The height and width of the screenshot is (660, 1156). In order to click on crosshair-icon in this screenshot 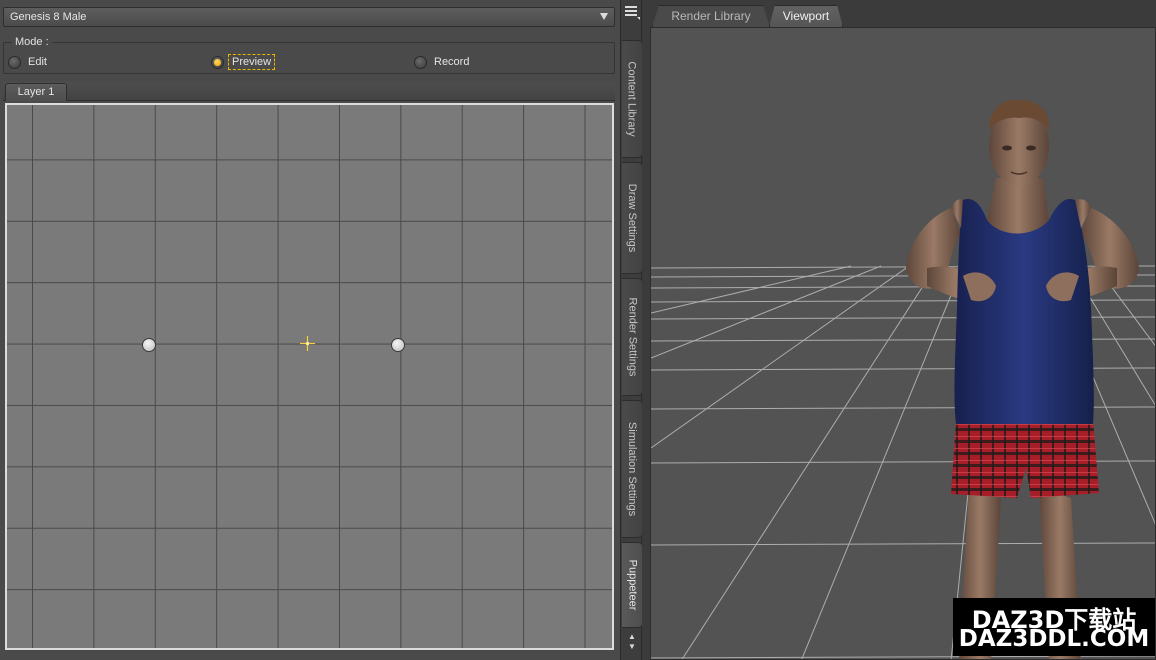, I will do `click(307, 343)`.